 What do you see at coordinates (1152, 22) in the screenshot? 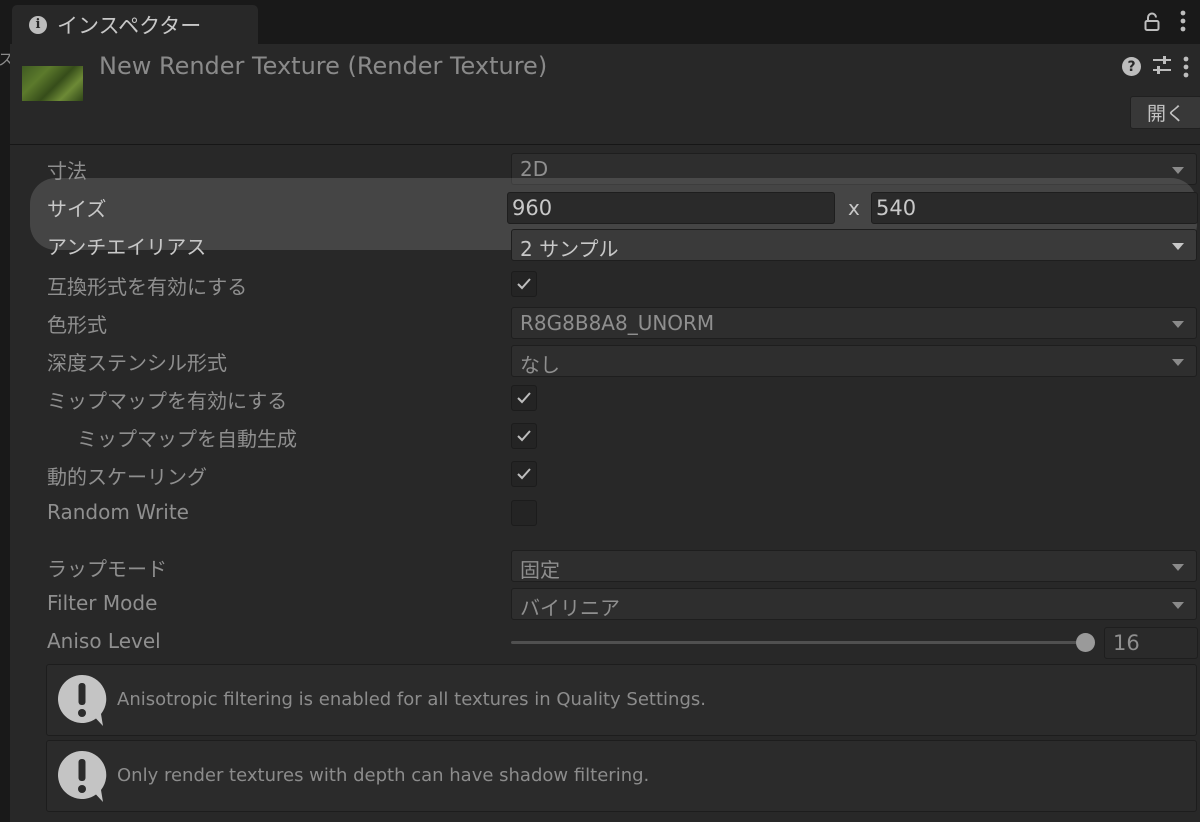
I see `lock-icon` at bounding box center [1152, 22].